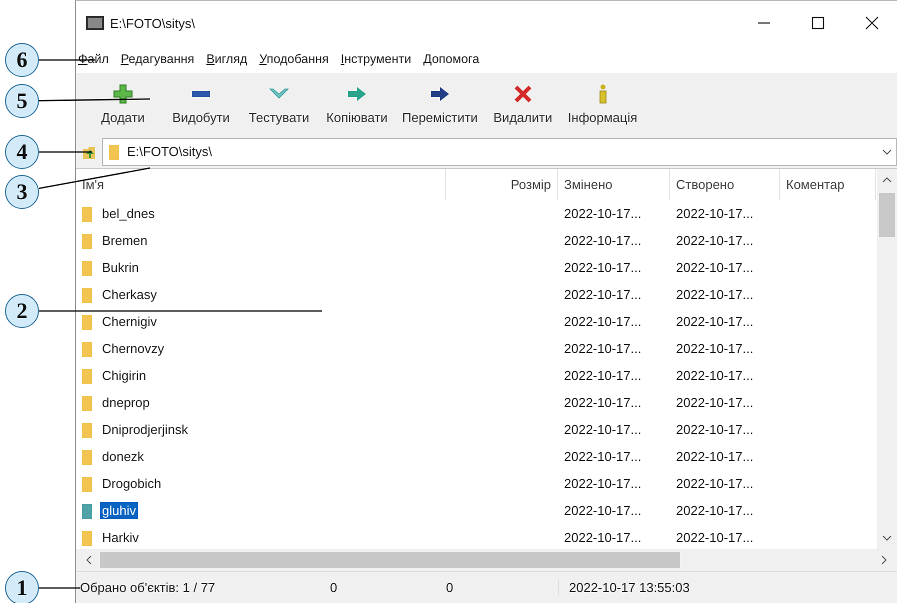 The width and height of the screenshot is (897, 603). I want to click on file-name: Chernigiv, so click(129, 321).